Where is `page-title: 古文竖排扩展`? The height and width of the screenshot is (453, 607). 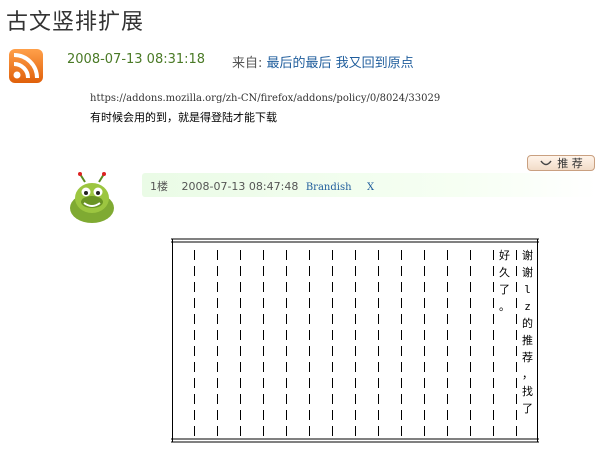
page-title: 古文竖排扩展 is located at coordinates (75, 22).